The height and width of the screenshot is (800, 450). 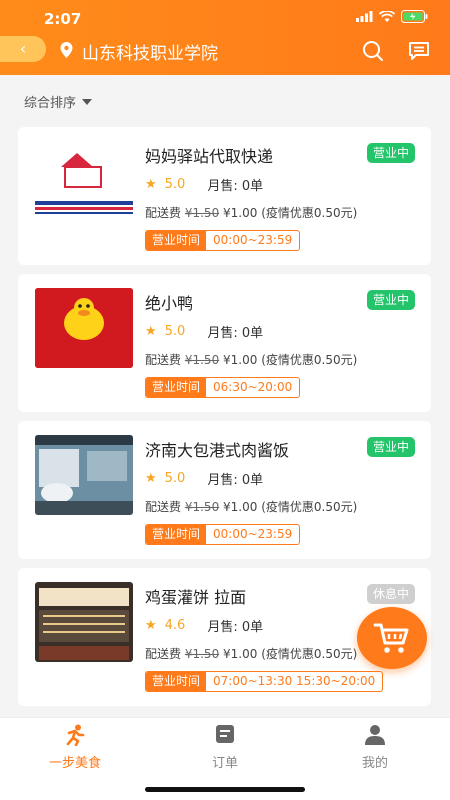 What do you see at coordinates (374, 763) in the screenshot?
I see `tab-profile-label: 我的` at bounding box center [374, 763].